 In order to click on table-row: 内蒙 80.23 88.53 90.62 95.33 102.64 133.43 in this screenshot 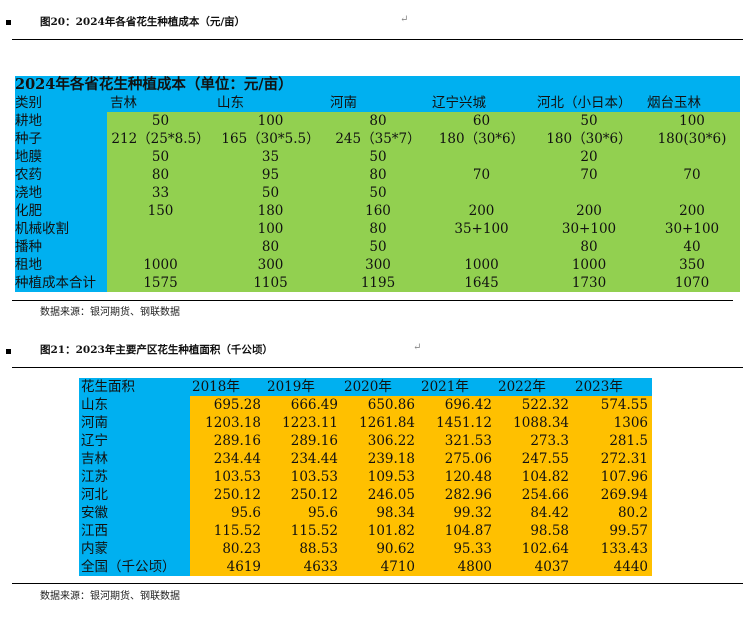, I will do `click(365, 549)`.